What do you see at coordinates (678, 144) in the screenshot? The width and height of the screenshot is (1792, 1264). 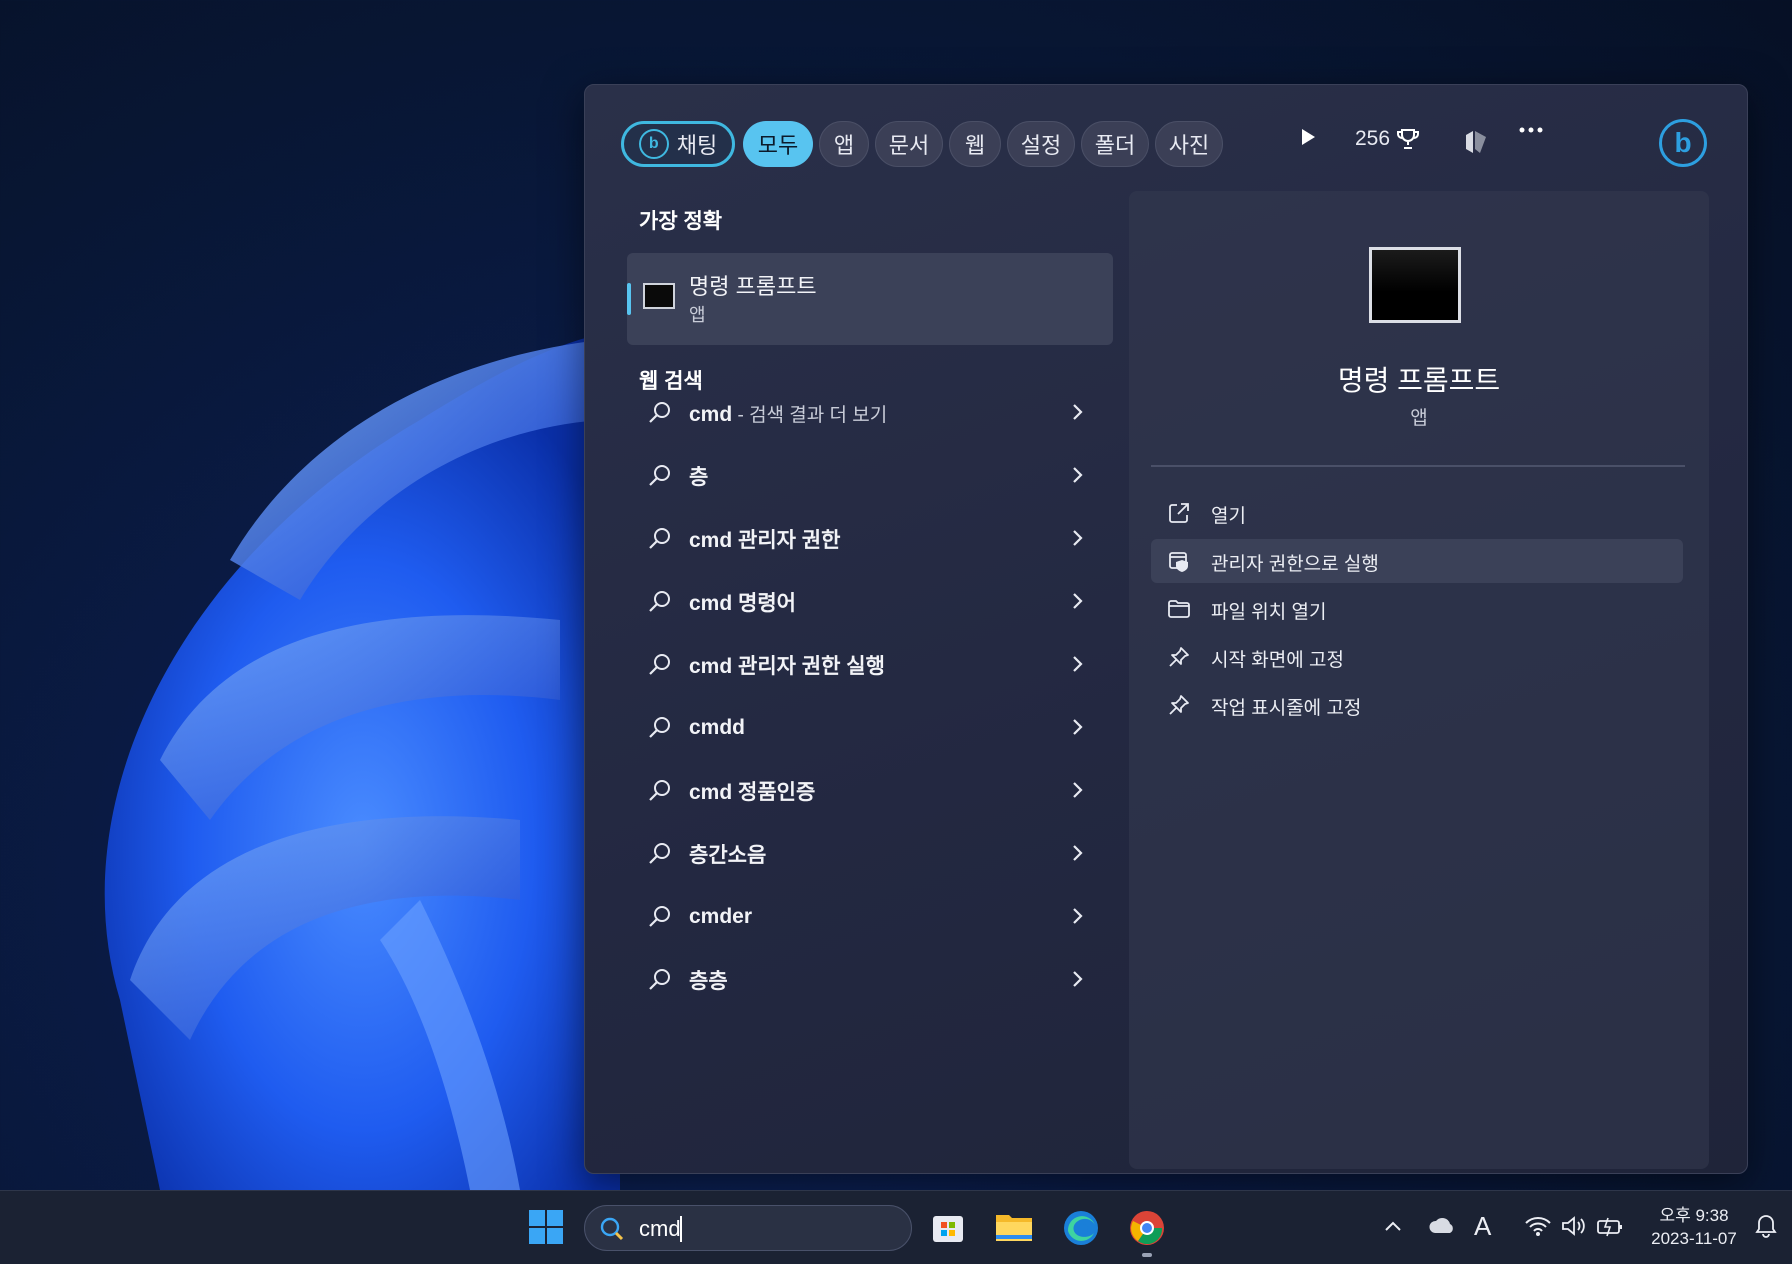 I see `chip-chat: b 채팅` at bounding box center [678, 144].